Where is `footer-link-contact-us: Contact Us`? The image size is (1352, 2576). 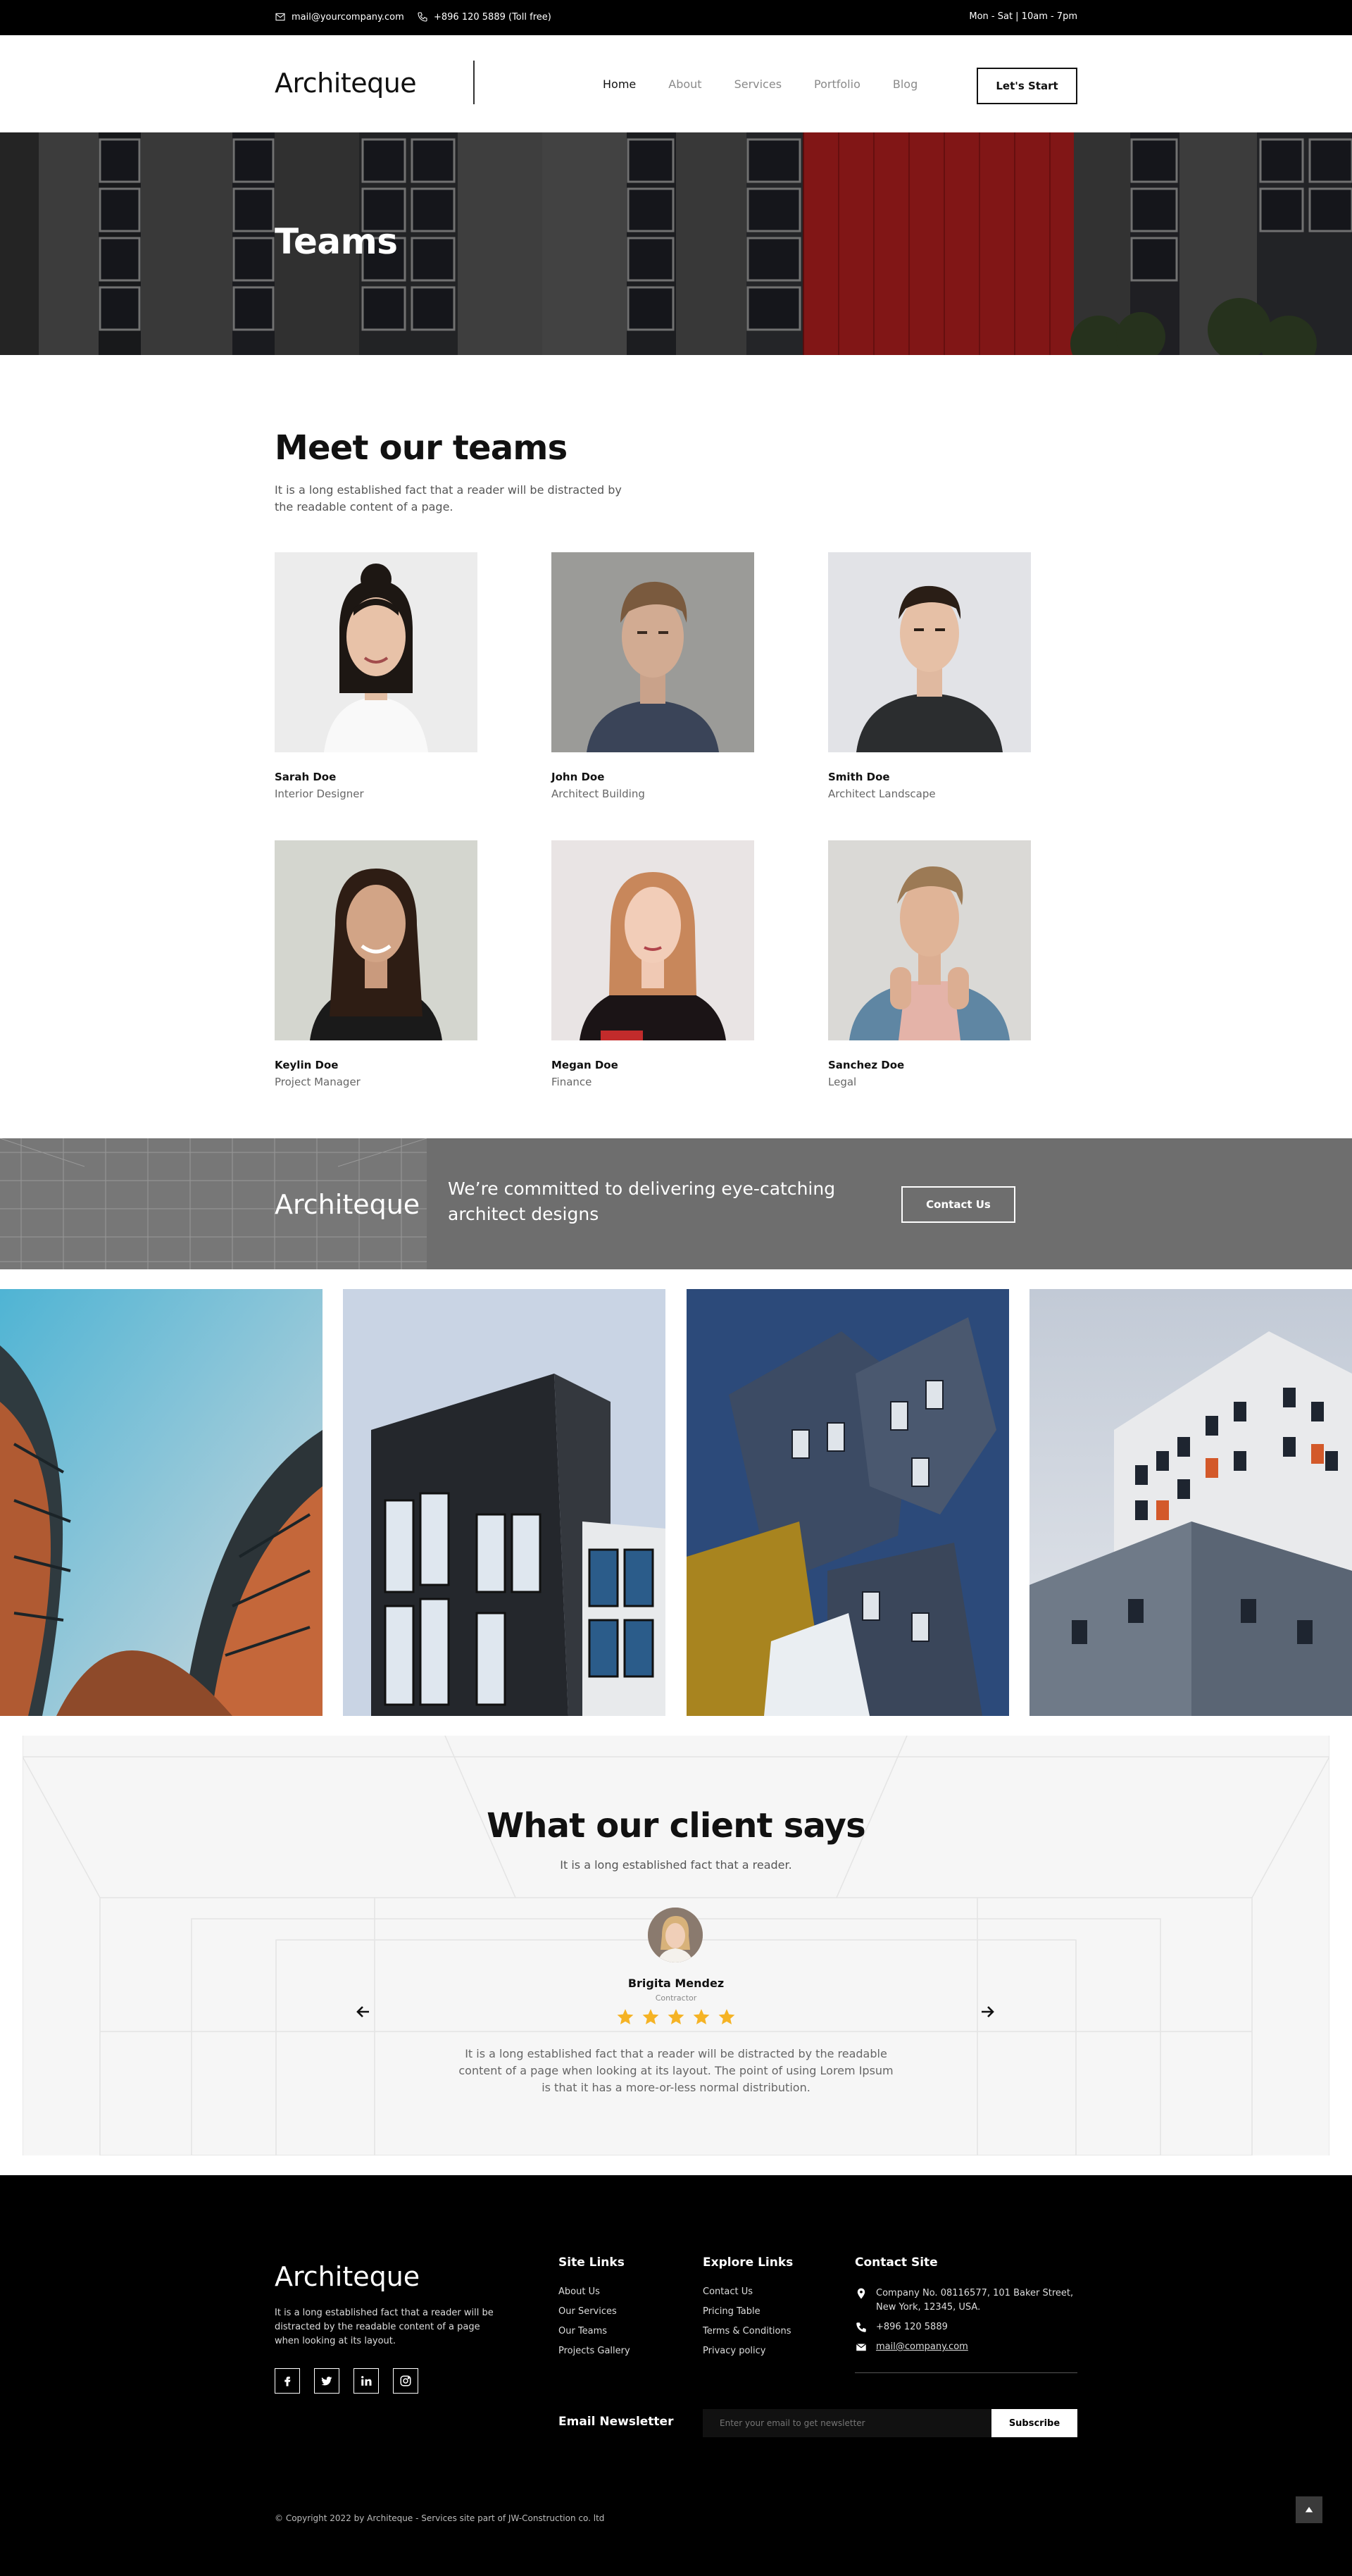
footer-link-contact-us: Contact Us is located at coordinates (748, 2291).